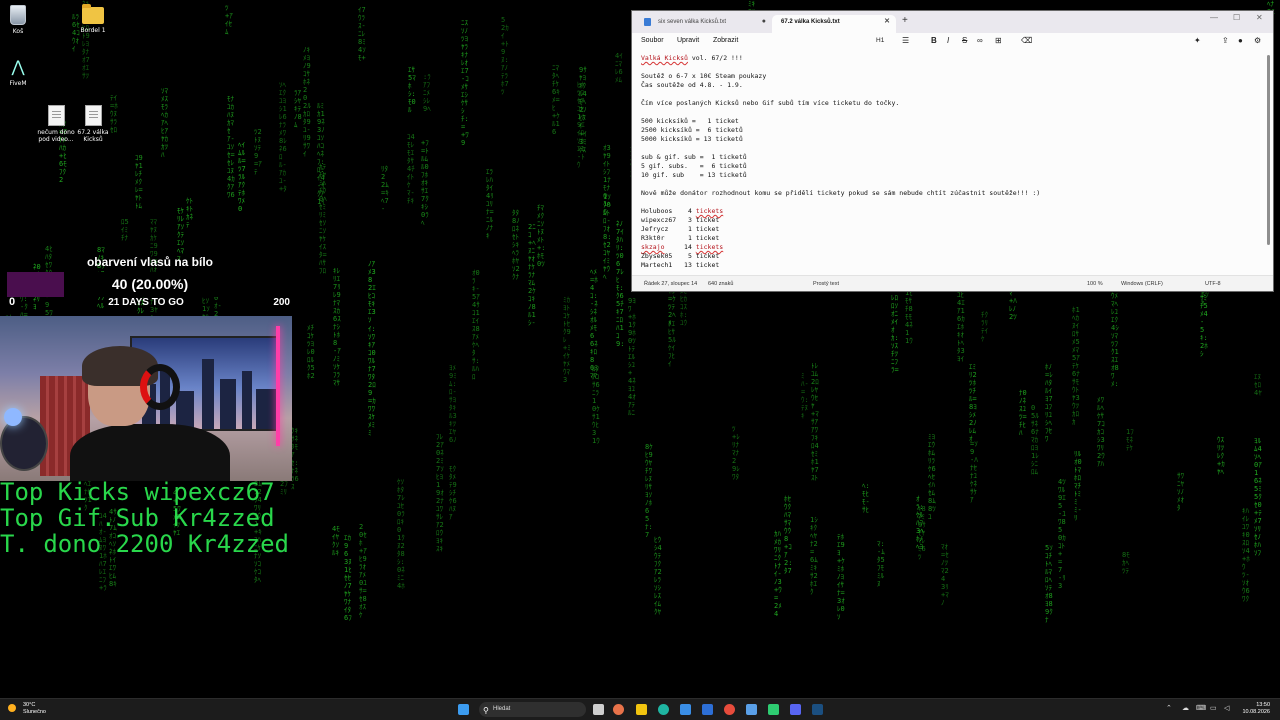  I want to click on editor-line: wipexcz67 3 ticket, so click(957, 220).